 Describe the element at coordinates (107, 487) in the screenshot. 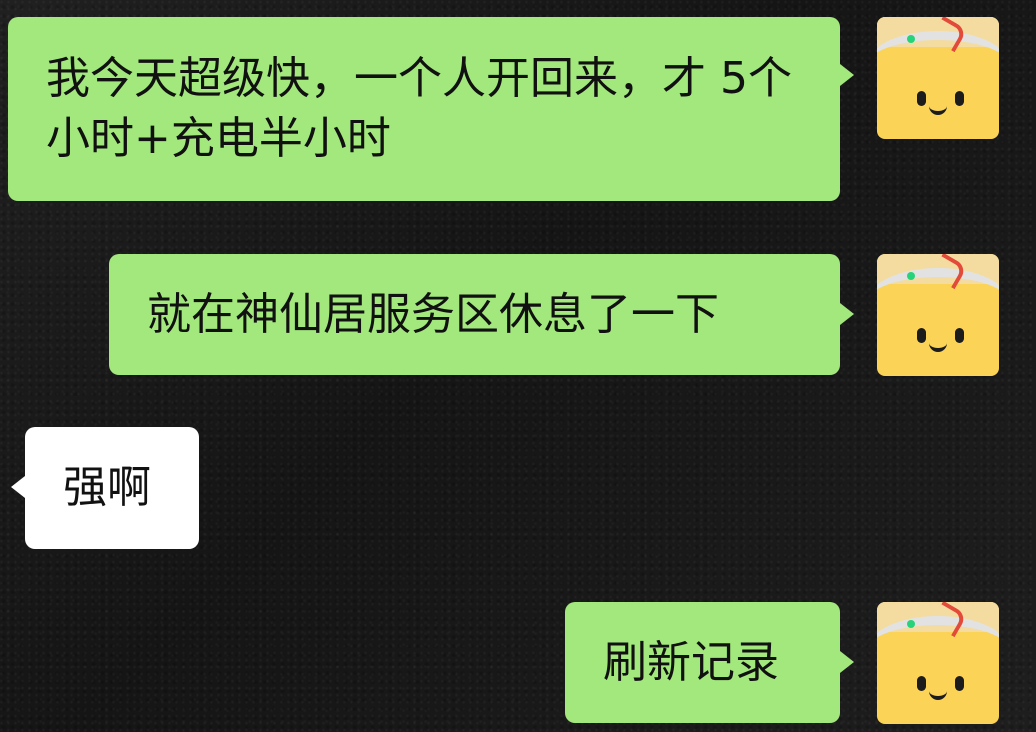

I see `message-text: 强啊` at that location.